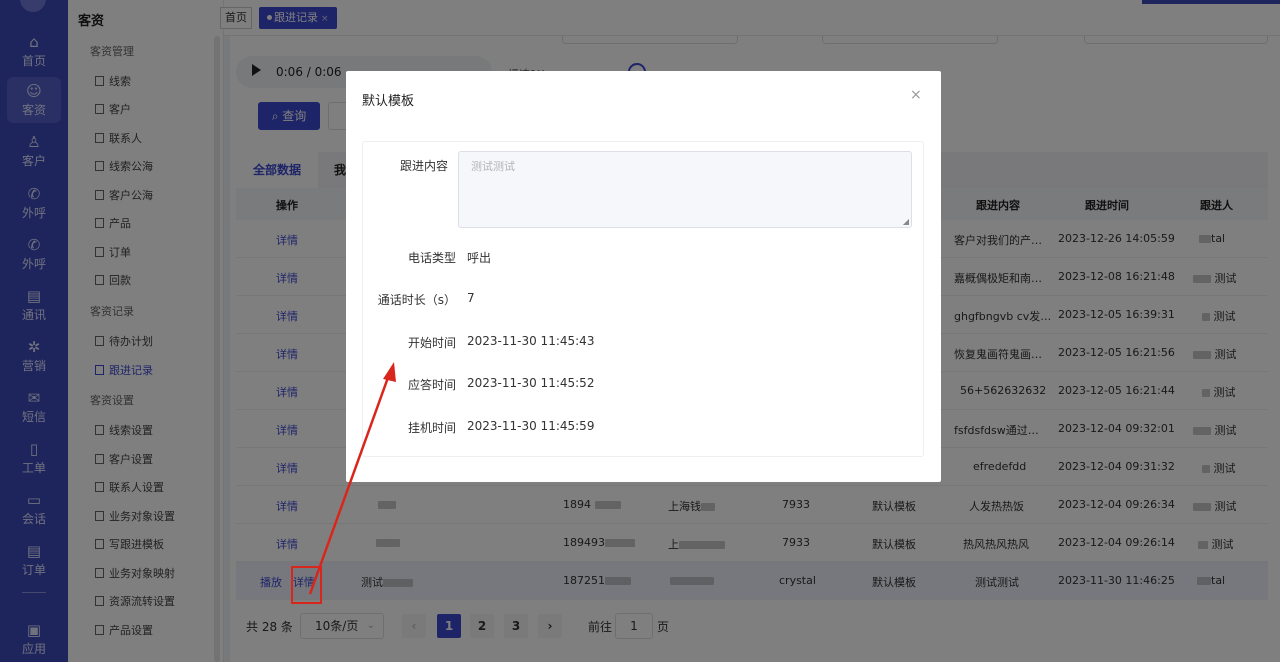 This screenshot has height=662, width=1280. I want to click on field-label-duration: 通话时长（s）, so click(416, 300).